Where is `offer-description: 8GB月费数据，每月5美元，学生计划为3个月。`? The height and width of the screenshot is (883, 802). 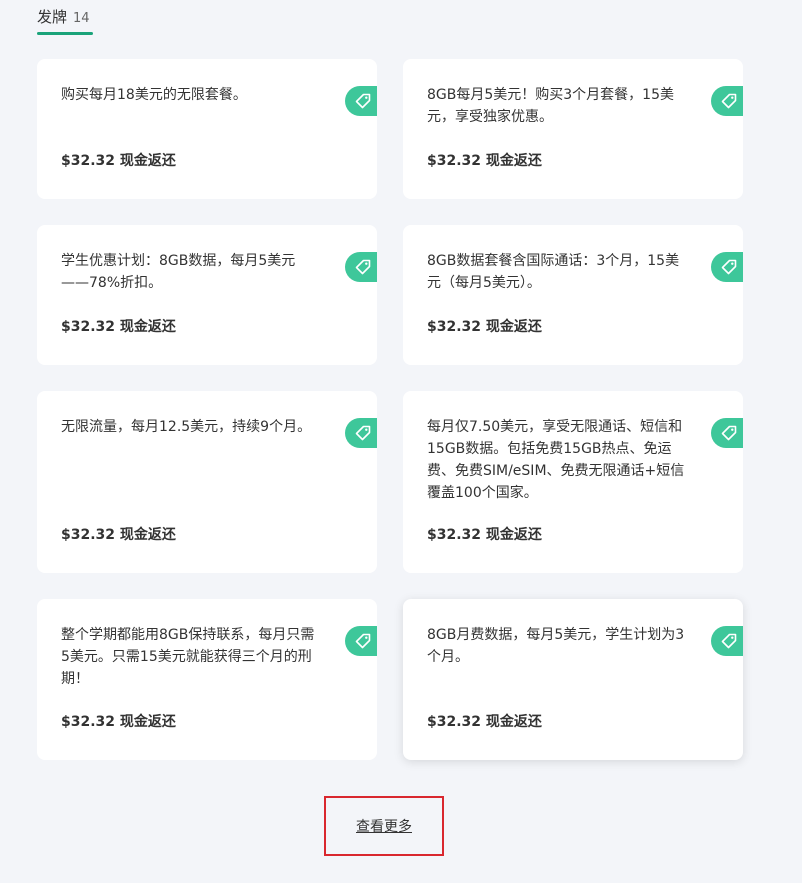 offer-description: 8GB月费数据，每月5美元，学生计划为3个月。 is located at coordinates (556, 646).